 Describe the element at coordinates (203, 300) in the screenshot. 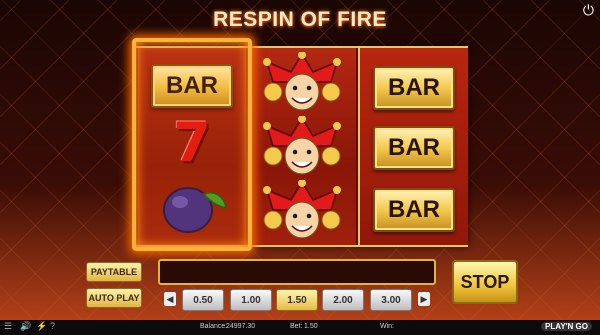

I see `bet-option: 0.50` at that location.